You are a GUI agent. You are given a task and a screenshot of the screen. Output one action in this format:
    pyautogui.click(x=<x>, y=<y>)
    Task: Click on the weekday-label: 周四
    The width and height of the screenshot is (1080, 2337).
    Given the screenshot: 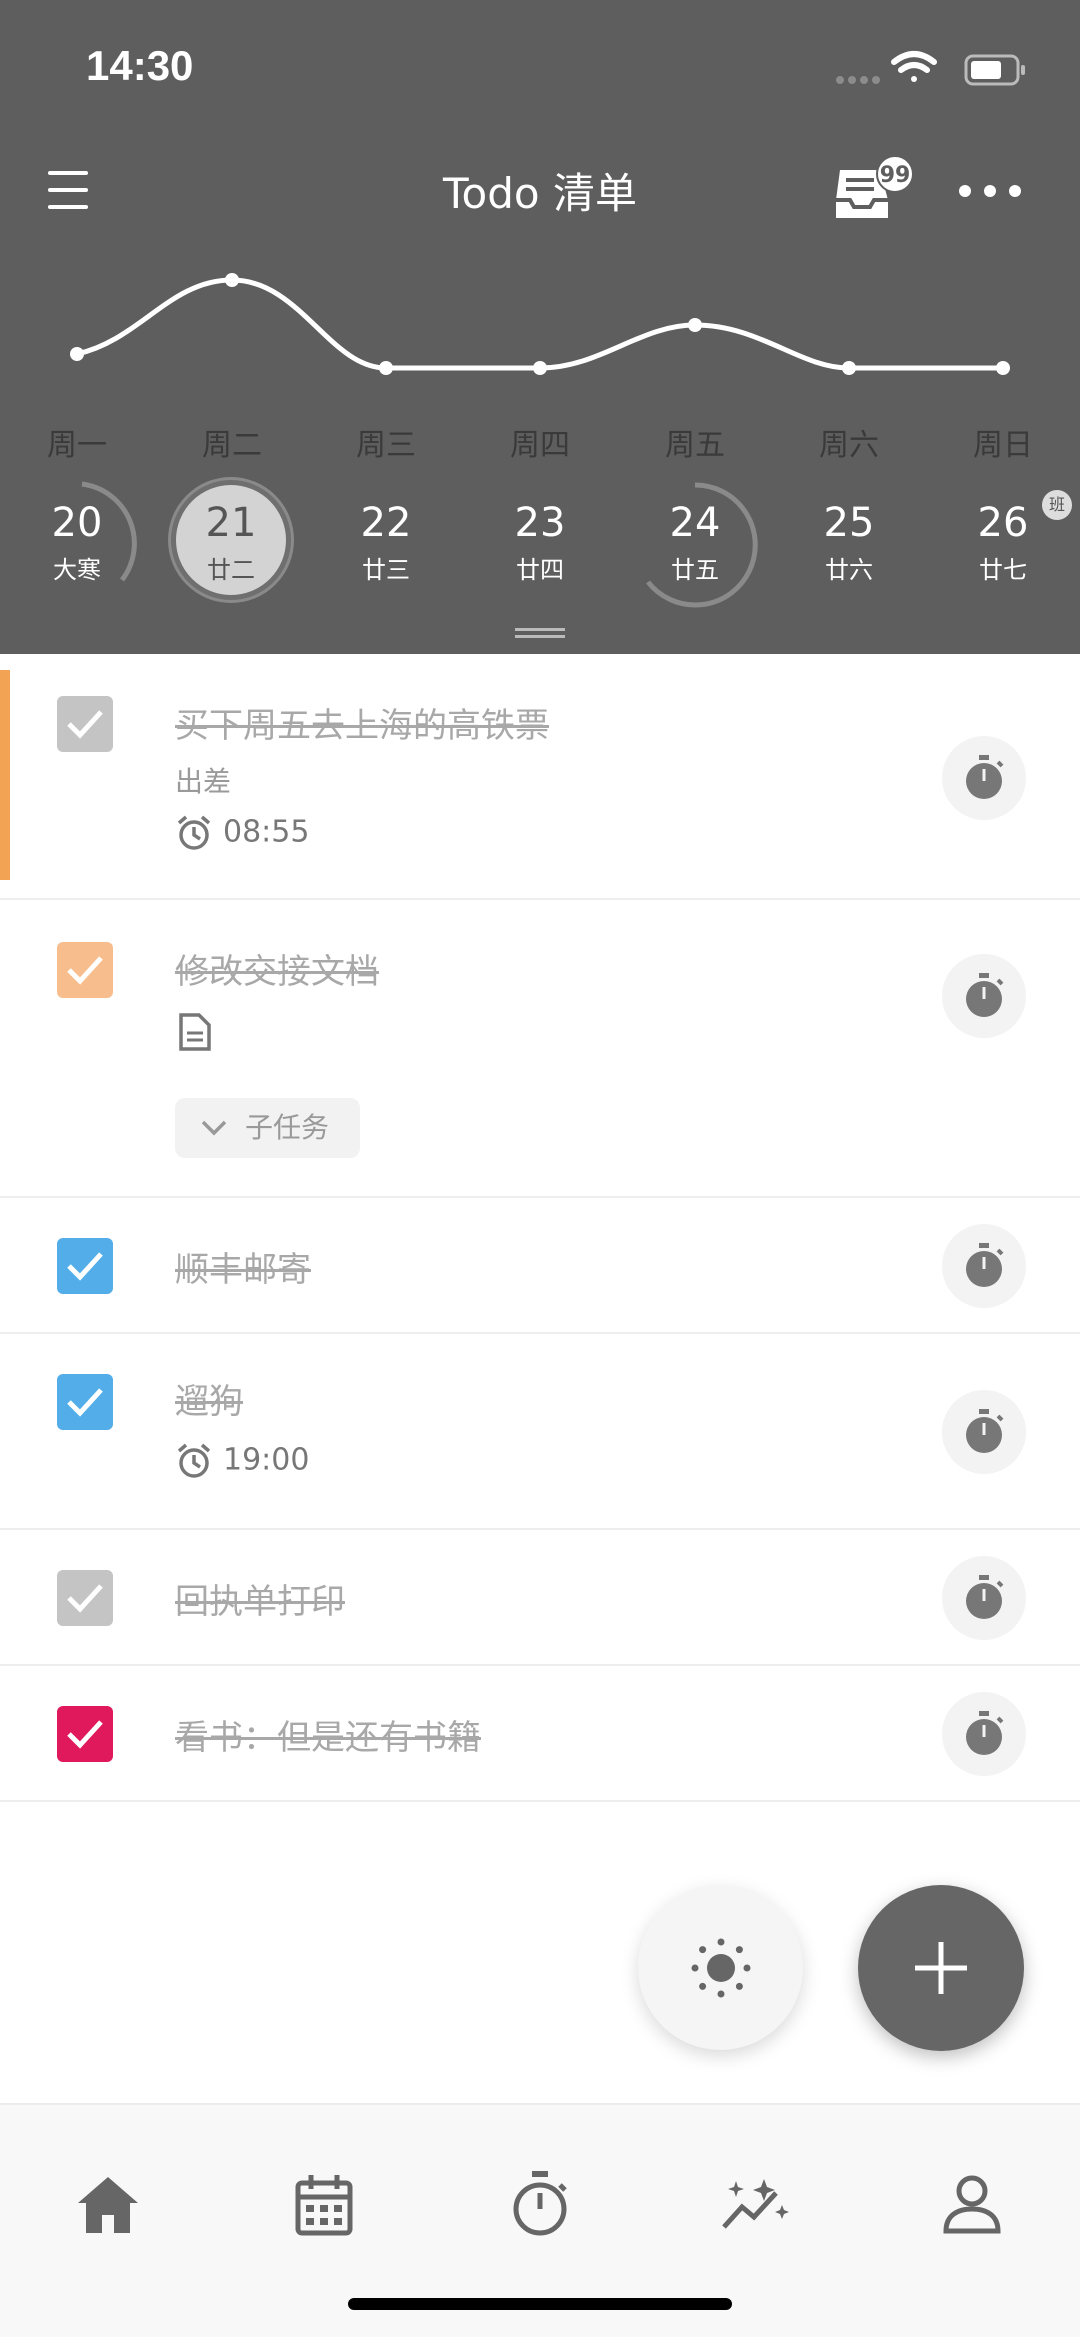 What is the action you would take?
    pyautogui.click(x=540, y=445)
    